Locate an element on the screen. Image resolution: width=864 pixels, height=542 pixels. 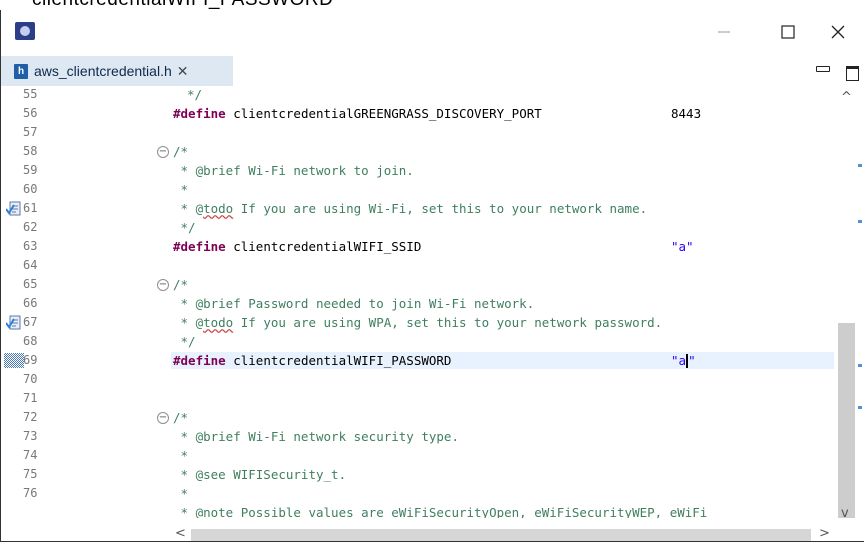
line-number: 72 is located at coordinates (30, 417).